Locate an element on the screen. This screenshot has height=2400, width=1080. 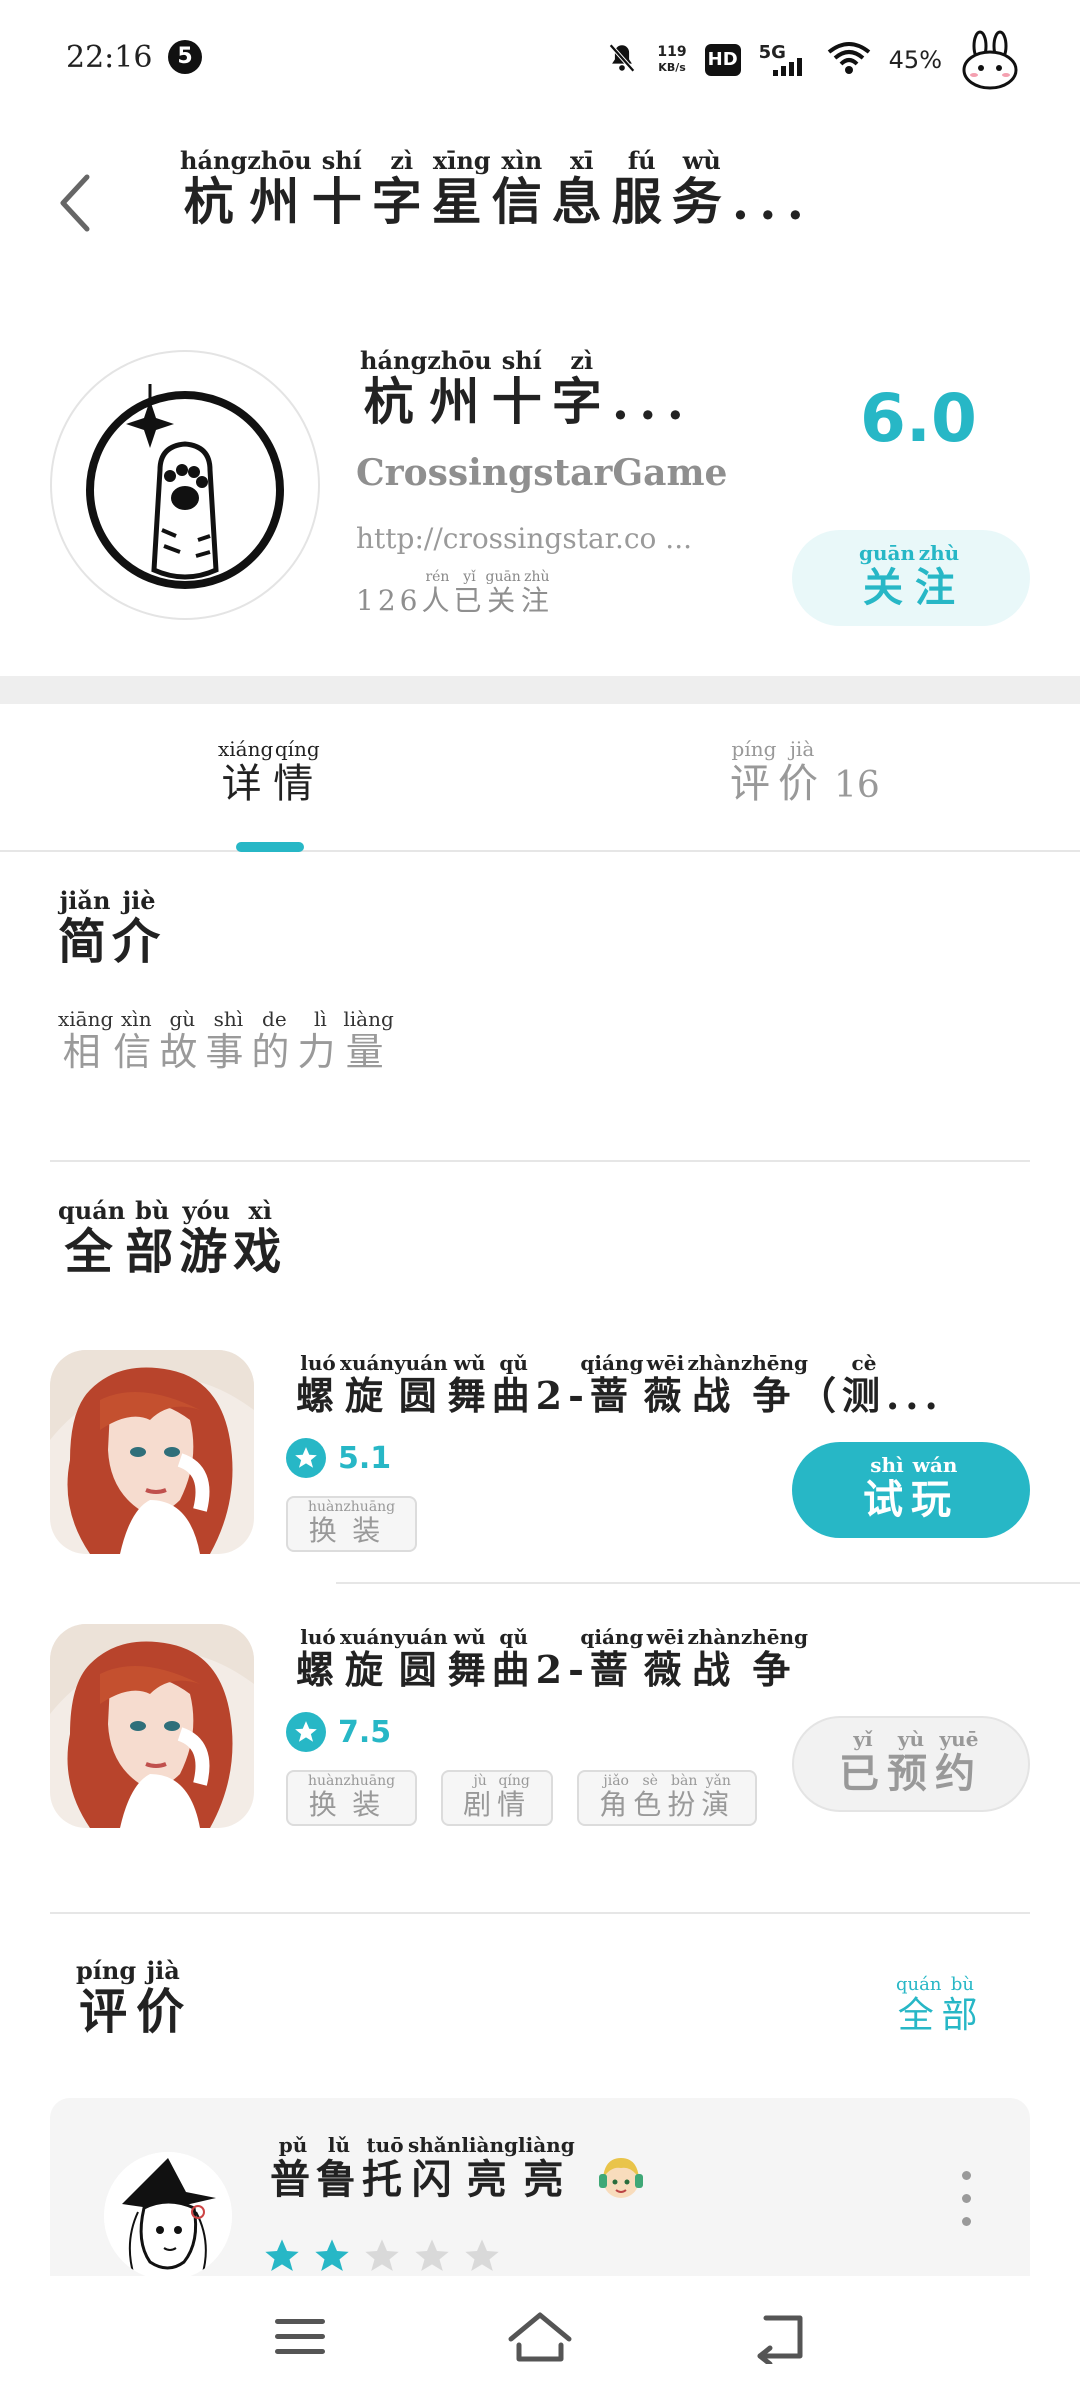
developer-english-name: CrossingstarGame is located at coordinates (542, 473).